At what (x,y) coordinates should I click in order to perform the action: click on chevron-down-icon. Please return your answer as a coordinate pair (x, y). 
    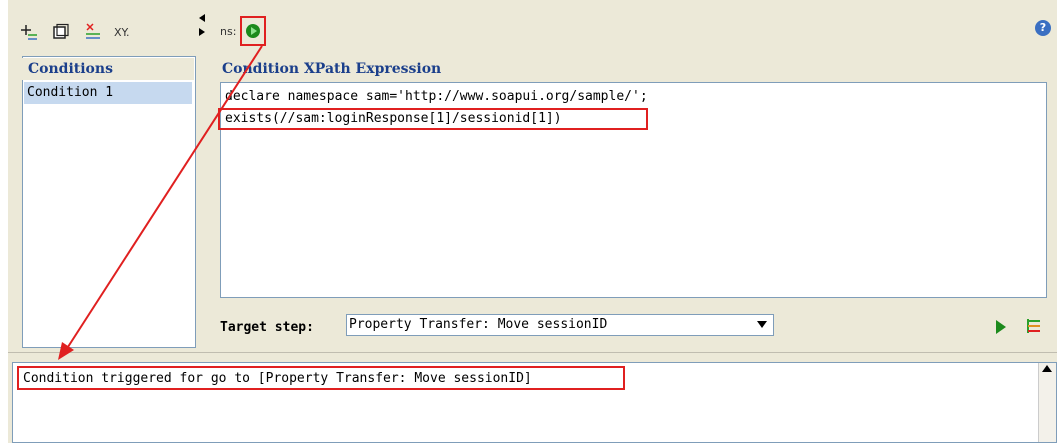
    Looking at the image, I should click on (762, 324).